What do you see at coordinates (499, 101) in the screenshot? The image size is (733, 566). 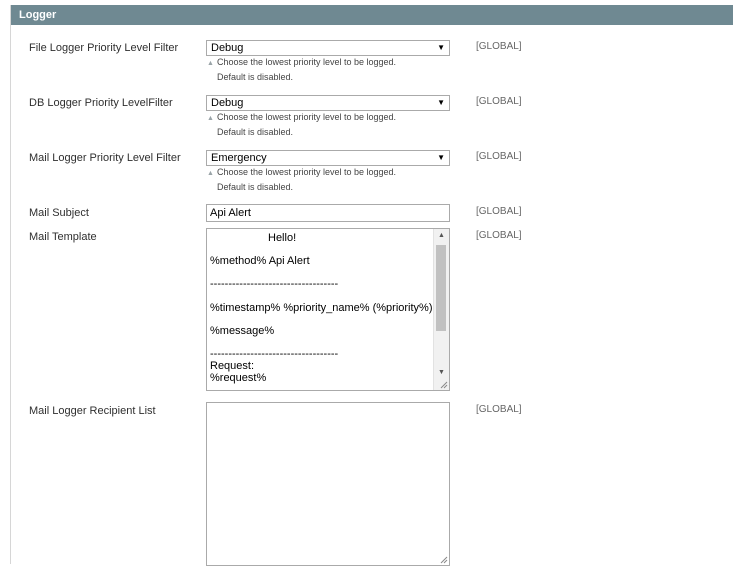 I see `db-logger-scope: [GLOBAL]` at bounding box center [499, 101].